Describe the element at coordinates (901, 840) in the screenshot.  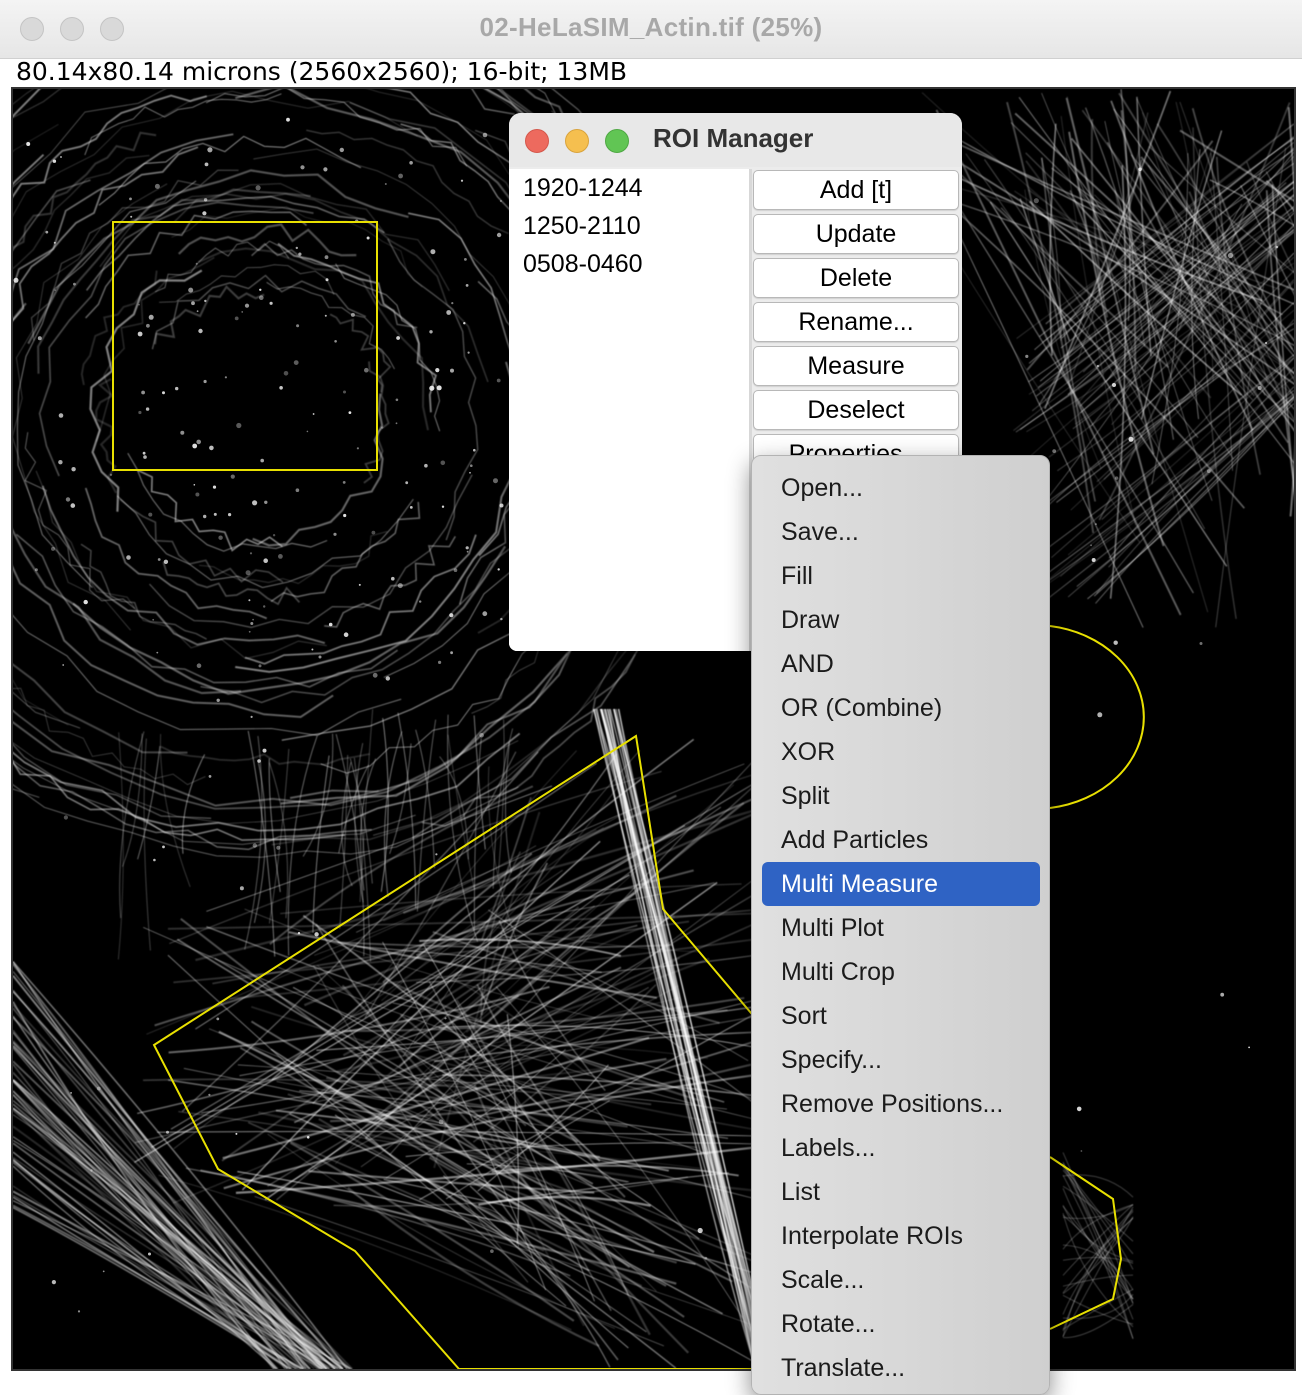
I see `menu-item-add-particles: Add Particles` at that location.